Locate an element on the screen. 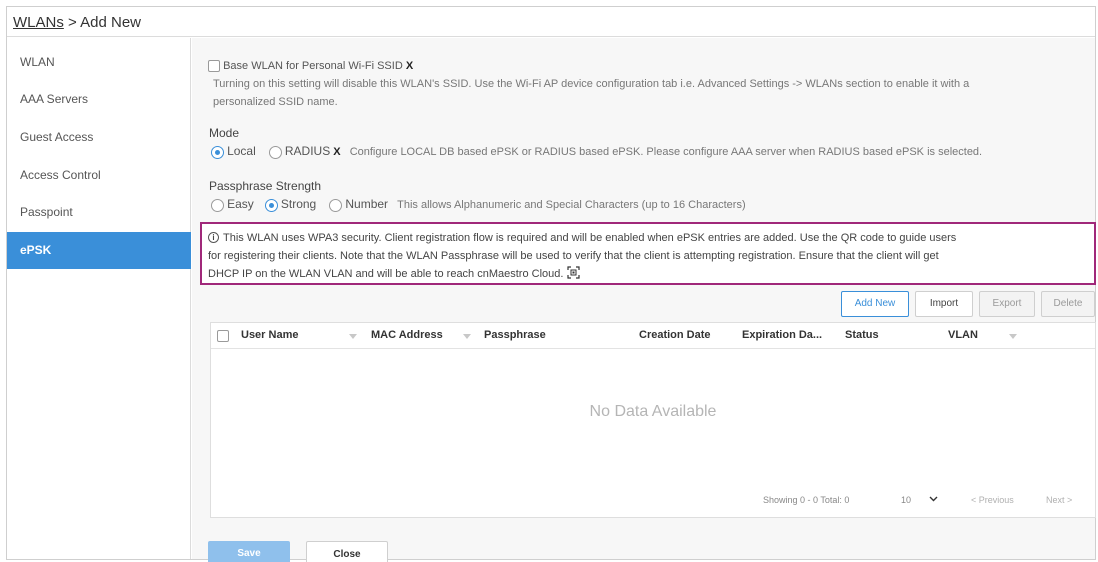 The image size is (1098, 562). sidebar-item-wlan: WLAN is located at coordinates (99, 62).